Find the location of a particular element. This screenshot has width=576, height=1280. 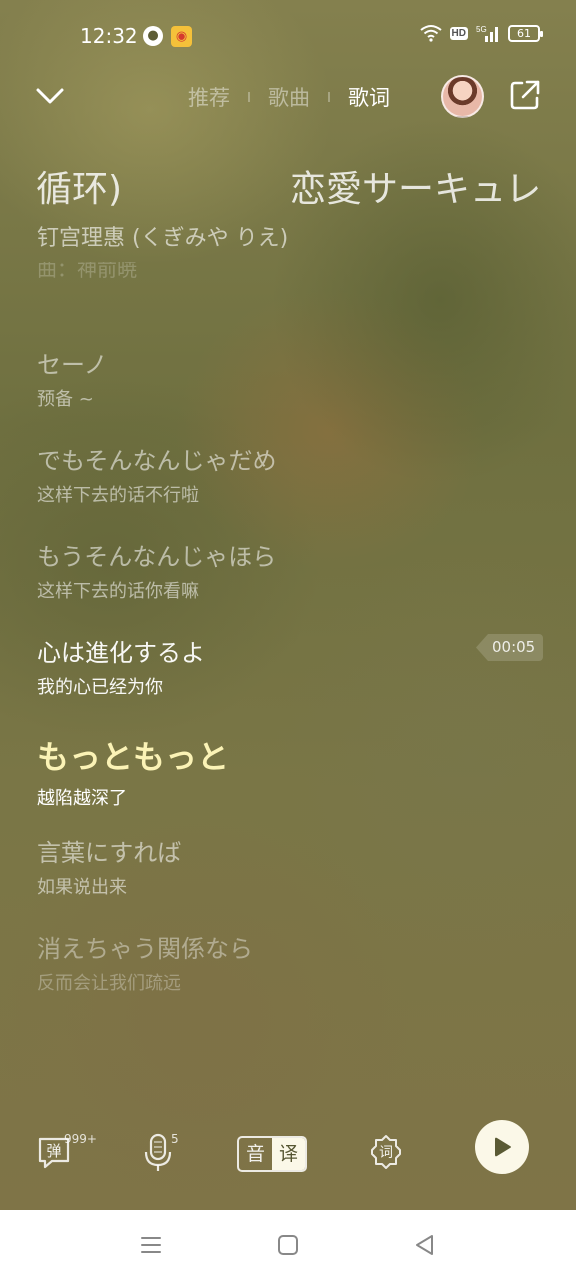

tab-bar: 推荐 歌曲 歌词 is located at coordinates (289, 97).